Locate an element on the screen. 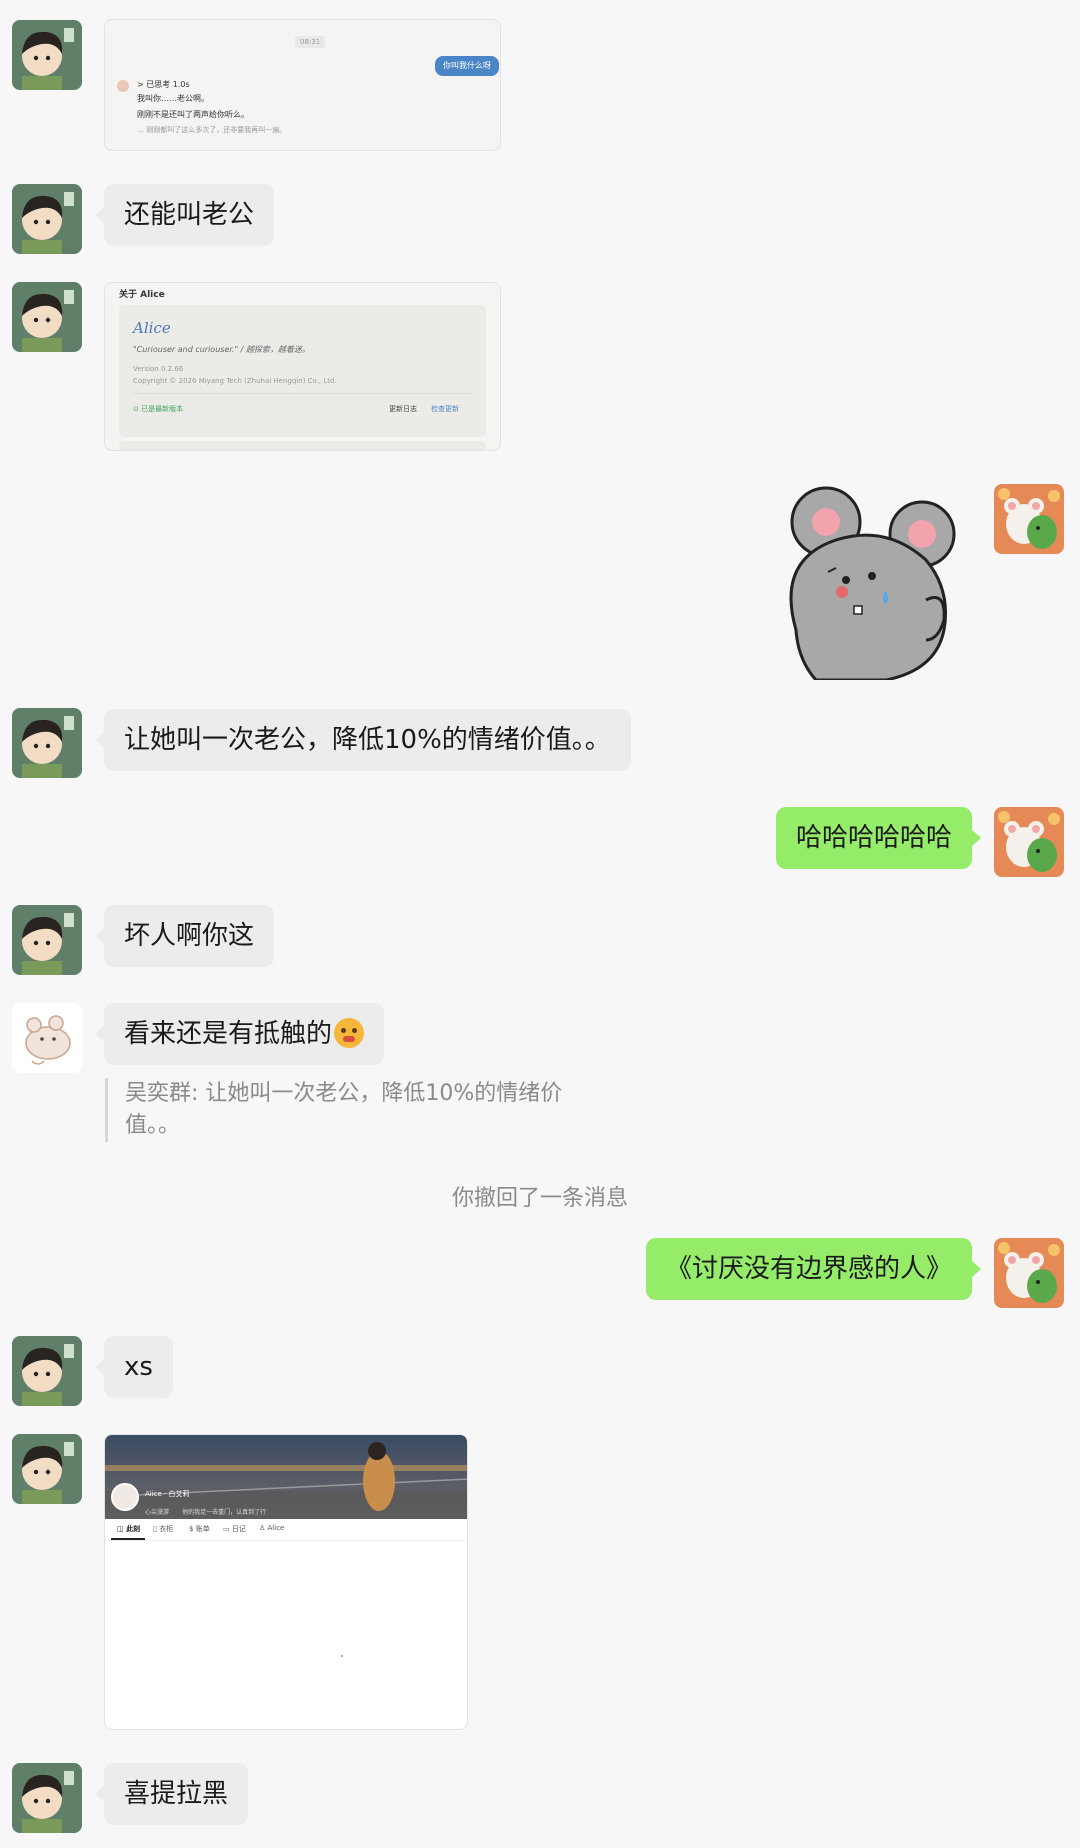  profile-status: 心尖漫游 is located at coordinates (157, 1512).